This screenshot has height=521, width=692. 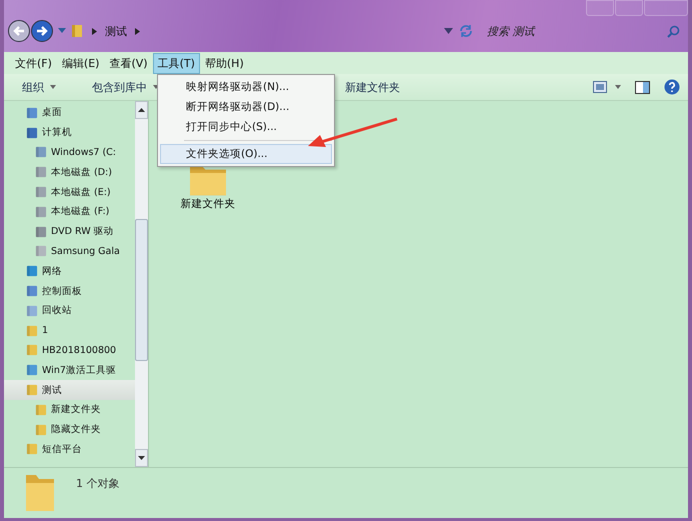 What do you see at coordinates (39, 87) in the screenshot?
I see `toolbar-button: 组织` at bounding box center [39, 87].